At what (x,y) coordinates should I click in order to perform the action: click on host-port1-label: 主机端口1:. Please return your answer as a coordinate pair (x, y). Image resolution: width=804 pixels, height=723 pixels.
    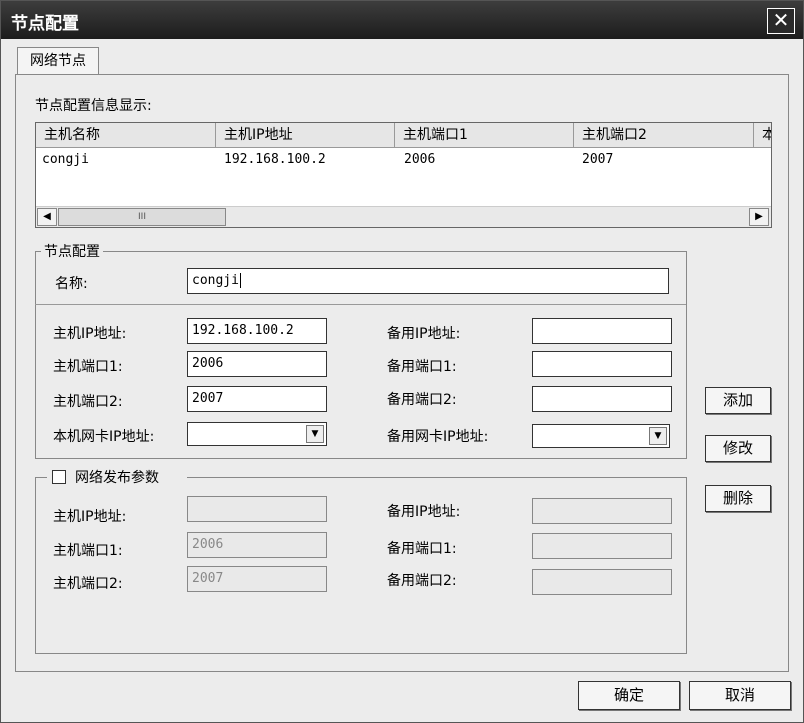
    Looking at the image, I should click on (88, 367).